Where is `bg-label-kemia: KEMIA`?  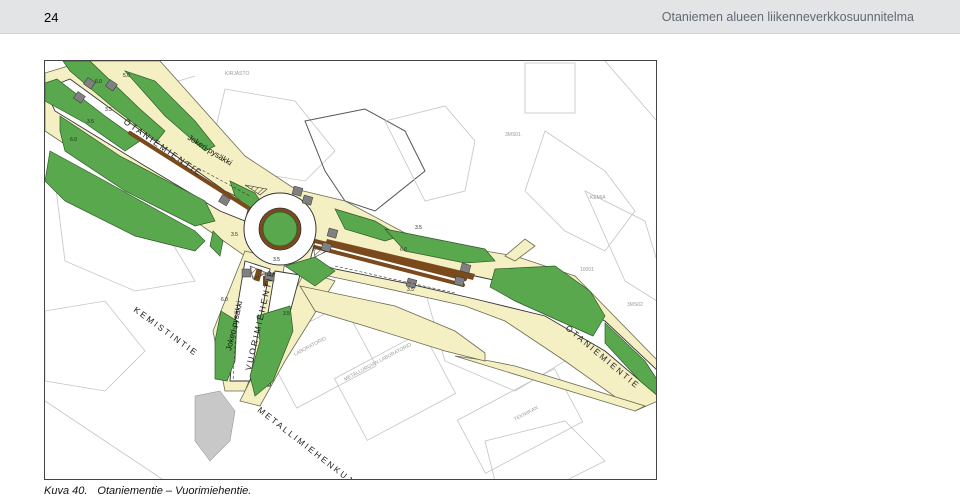 bg-label-kemia: KEMIA is located at coordinates (598, 198).